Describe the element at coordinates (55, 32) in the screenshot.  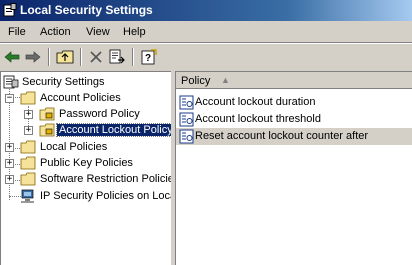
I see `menu-action: Action` at that location.